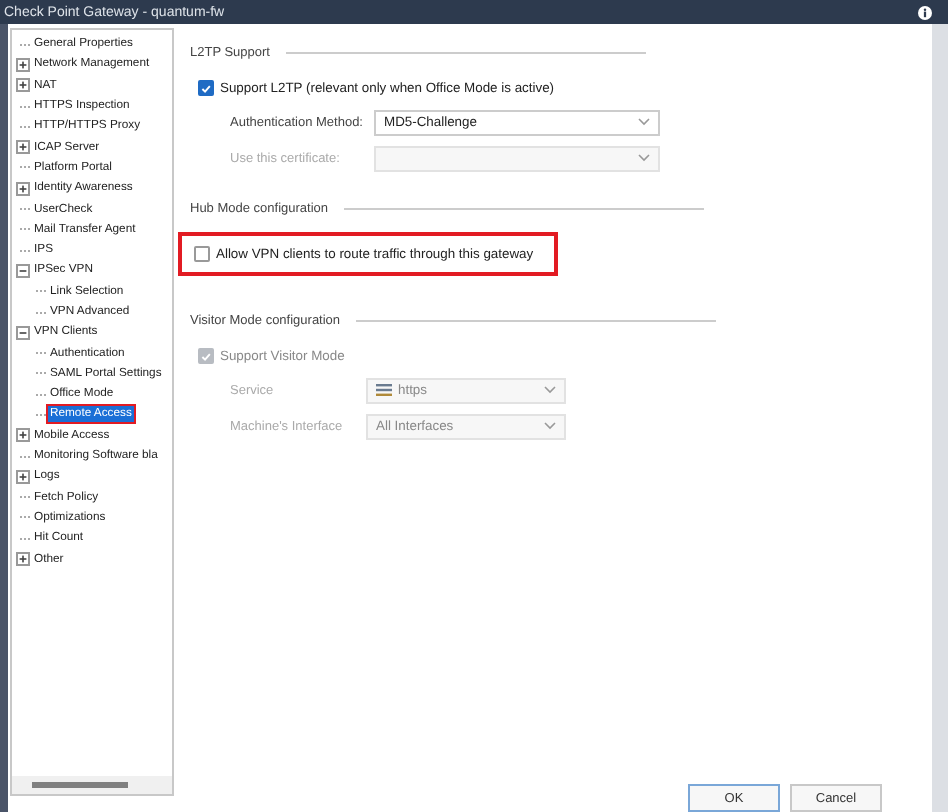 The height and width of the screenshot is (812, 948). I want to click on scrollbar, so click(92, 785).